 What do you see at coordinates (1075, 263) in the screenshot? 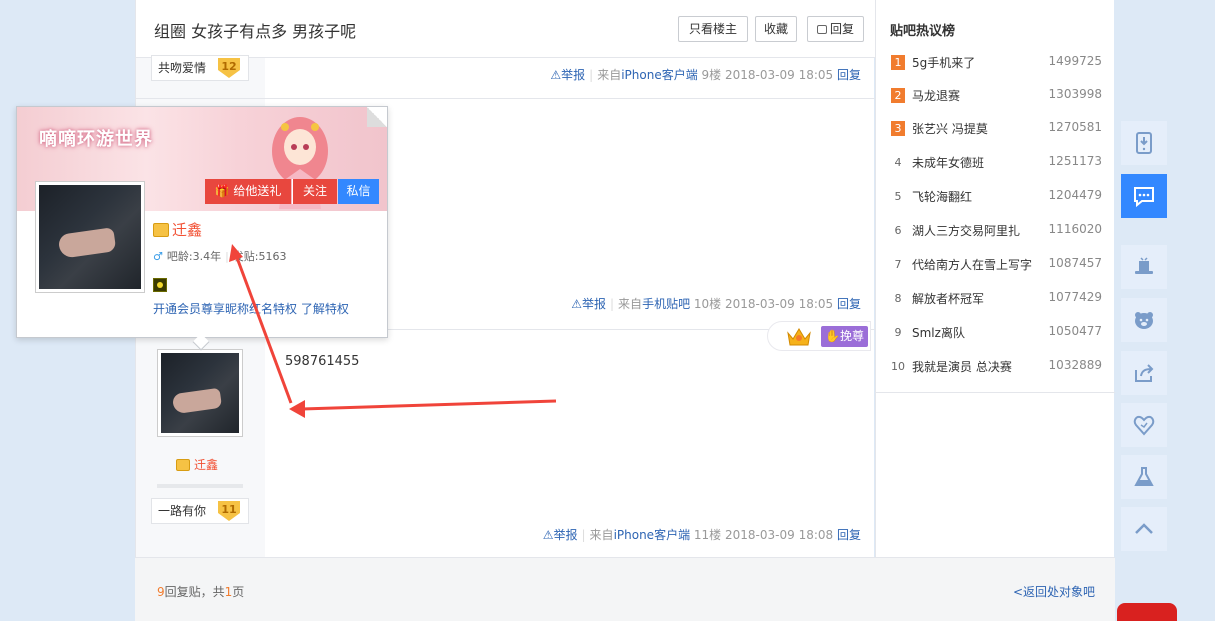
I see `hot-count: 1087457` at bounding box center [1075, 263].